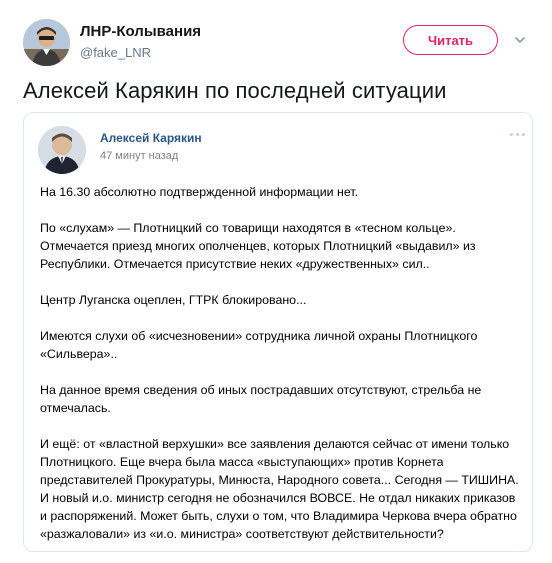 The image size is (552, 563). What do you see at coordinates (151, 138) in the screenshot?
I see `post-author-name: Алексей Карякин` at bounding box center [151, 138].